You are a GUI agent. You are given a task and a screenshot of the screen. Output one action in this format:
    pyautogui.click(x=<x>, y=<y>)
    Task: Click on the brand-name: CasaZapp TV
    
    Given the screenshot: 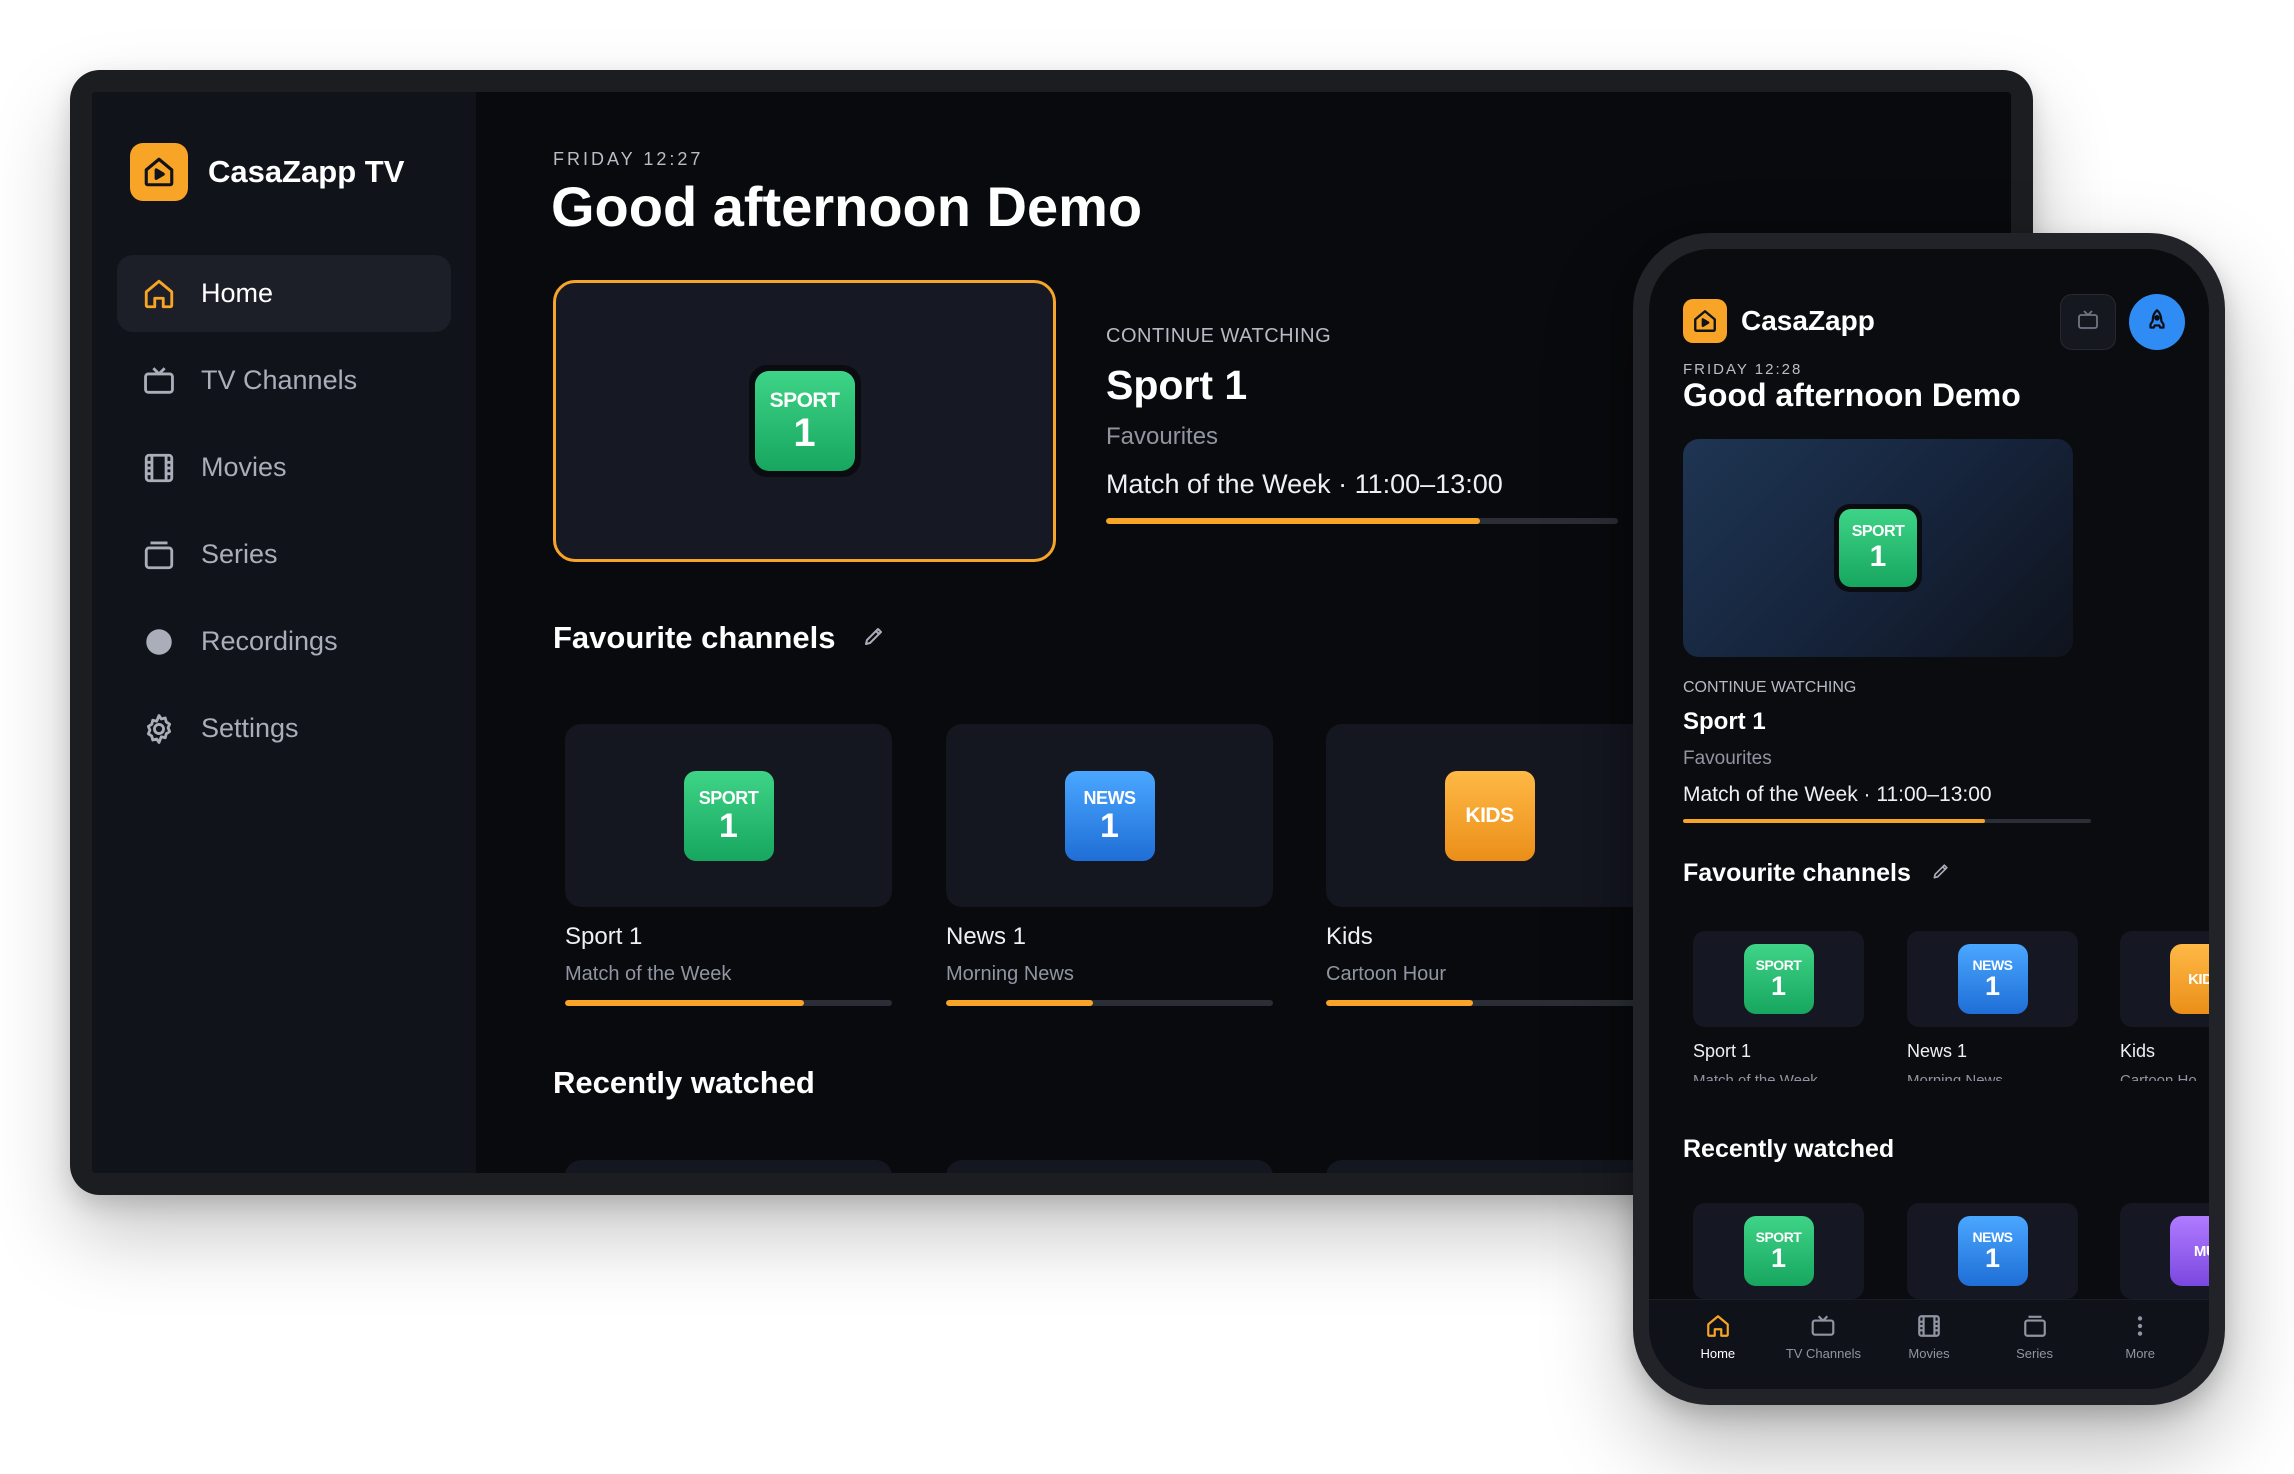 What is the action you would take?
    pyautogui.click(x=306, y=171)
    